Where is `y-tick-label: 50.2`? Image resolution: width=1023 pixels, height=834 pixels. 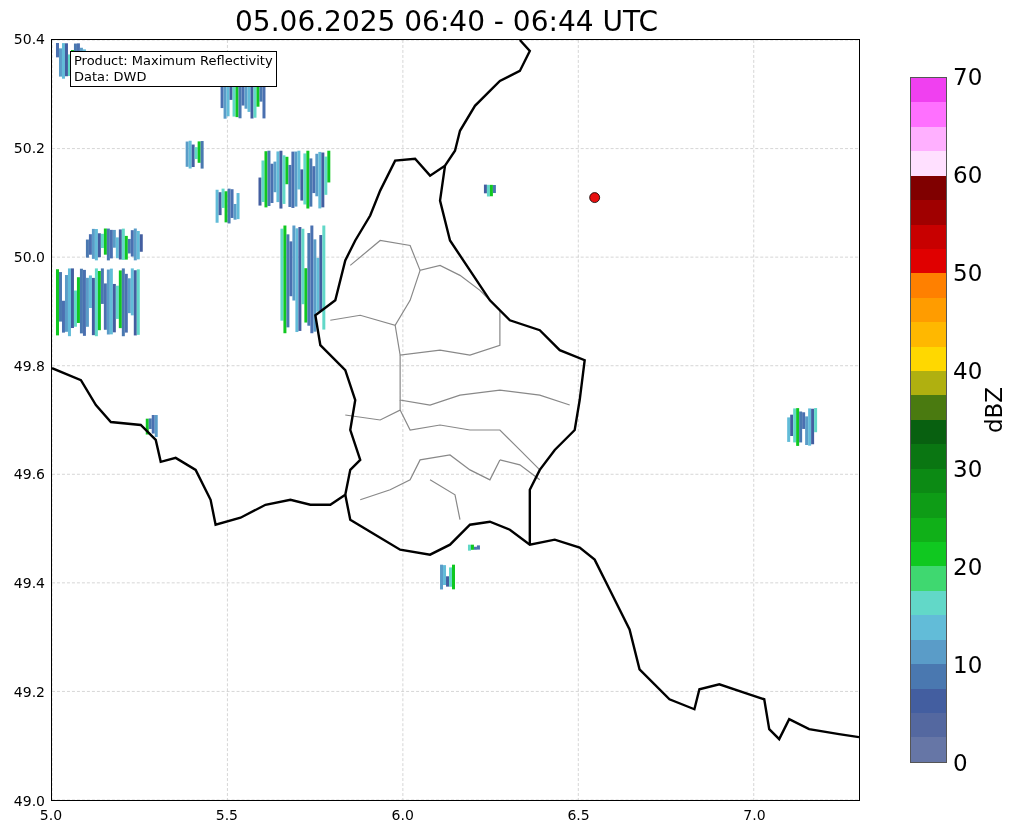 y-tick-label: 50.2 is located at coordinates (29, 147).